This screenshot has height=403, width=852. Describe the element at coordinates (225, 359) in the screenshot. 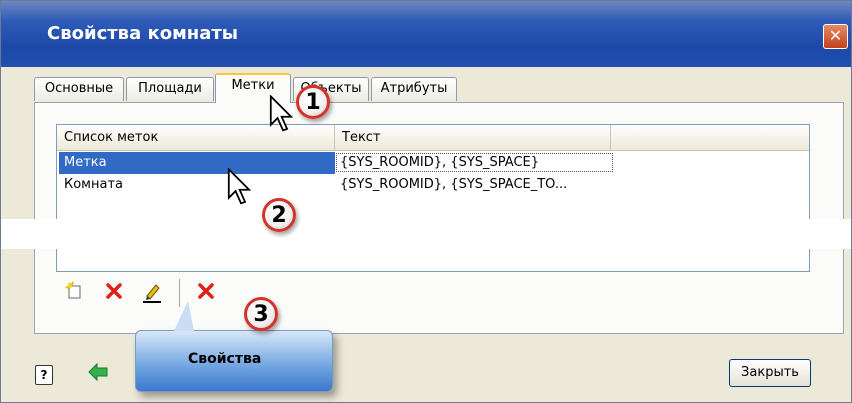

I see `tooltip-text: Свойства` at that location.